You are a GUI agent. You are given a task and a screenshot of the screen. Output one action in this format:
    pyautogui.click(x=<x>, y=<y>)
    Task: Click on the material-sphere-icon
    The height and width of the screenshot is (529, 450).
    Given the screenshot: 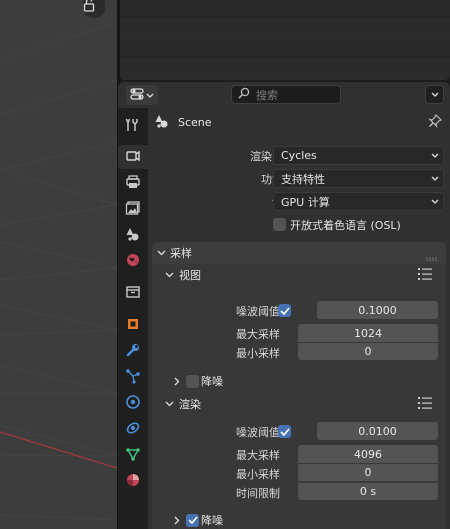 What is the action you would take?
    pyautogui.click(x=133, y=481)
    